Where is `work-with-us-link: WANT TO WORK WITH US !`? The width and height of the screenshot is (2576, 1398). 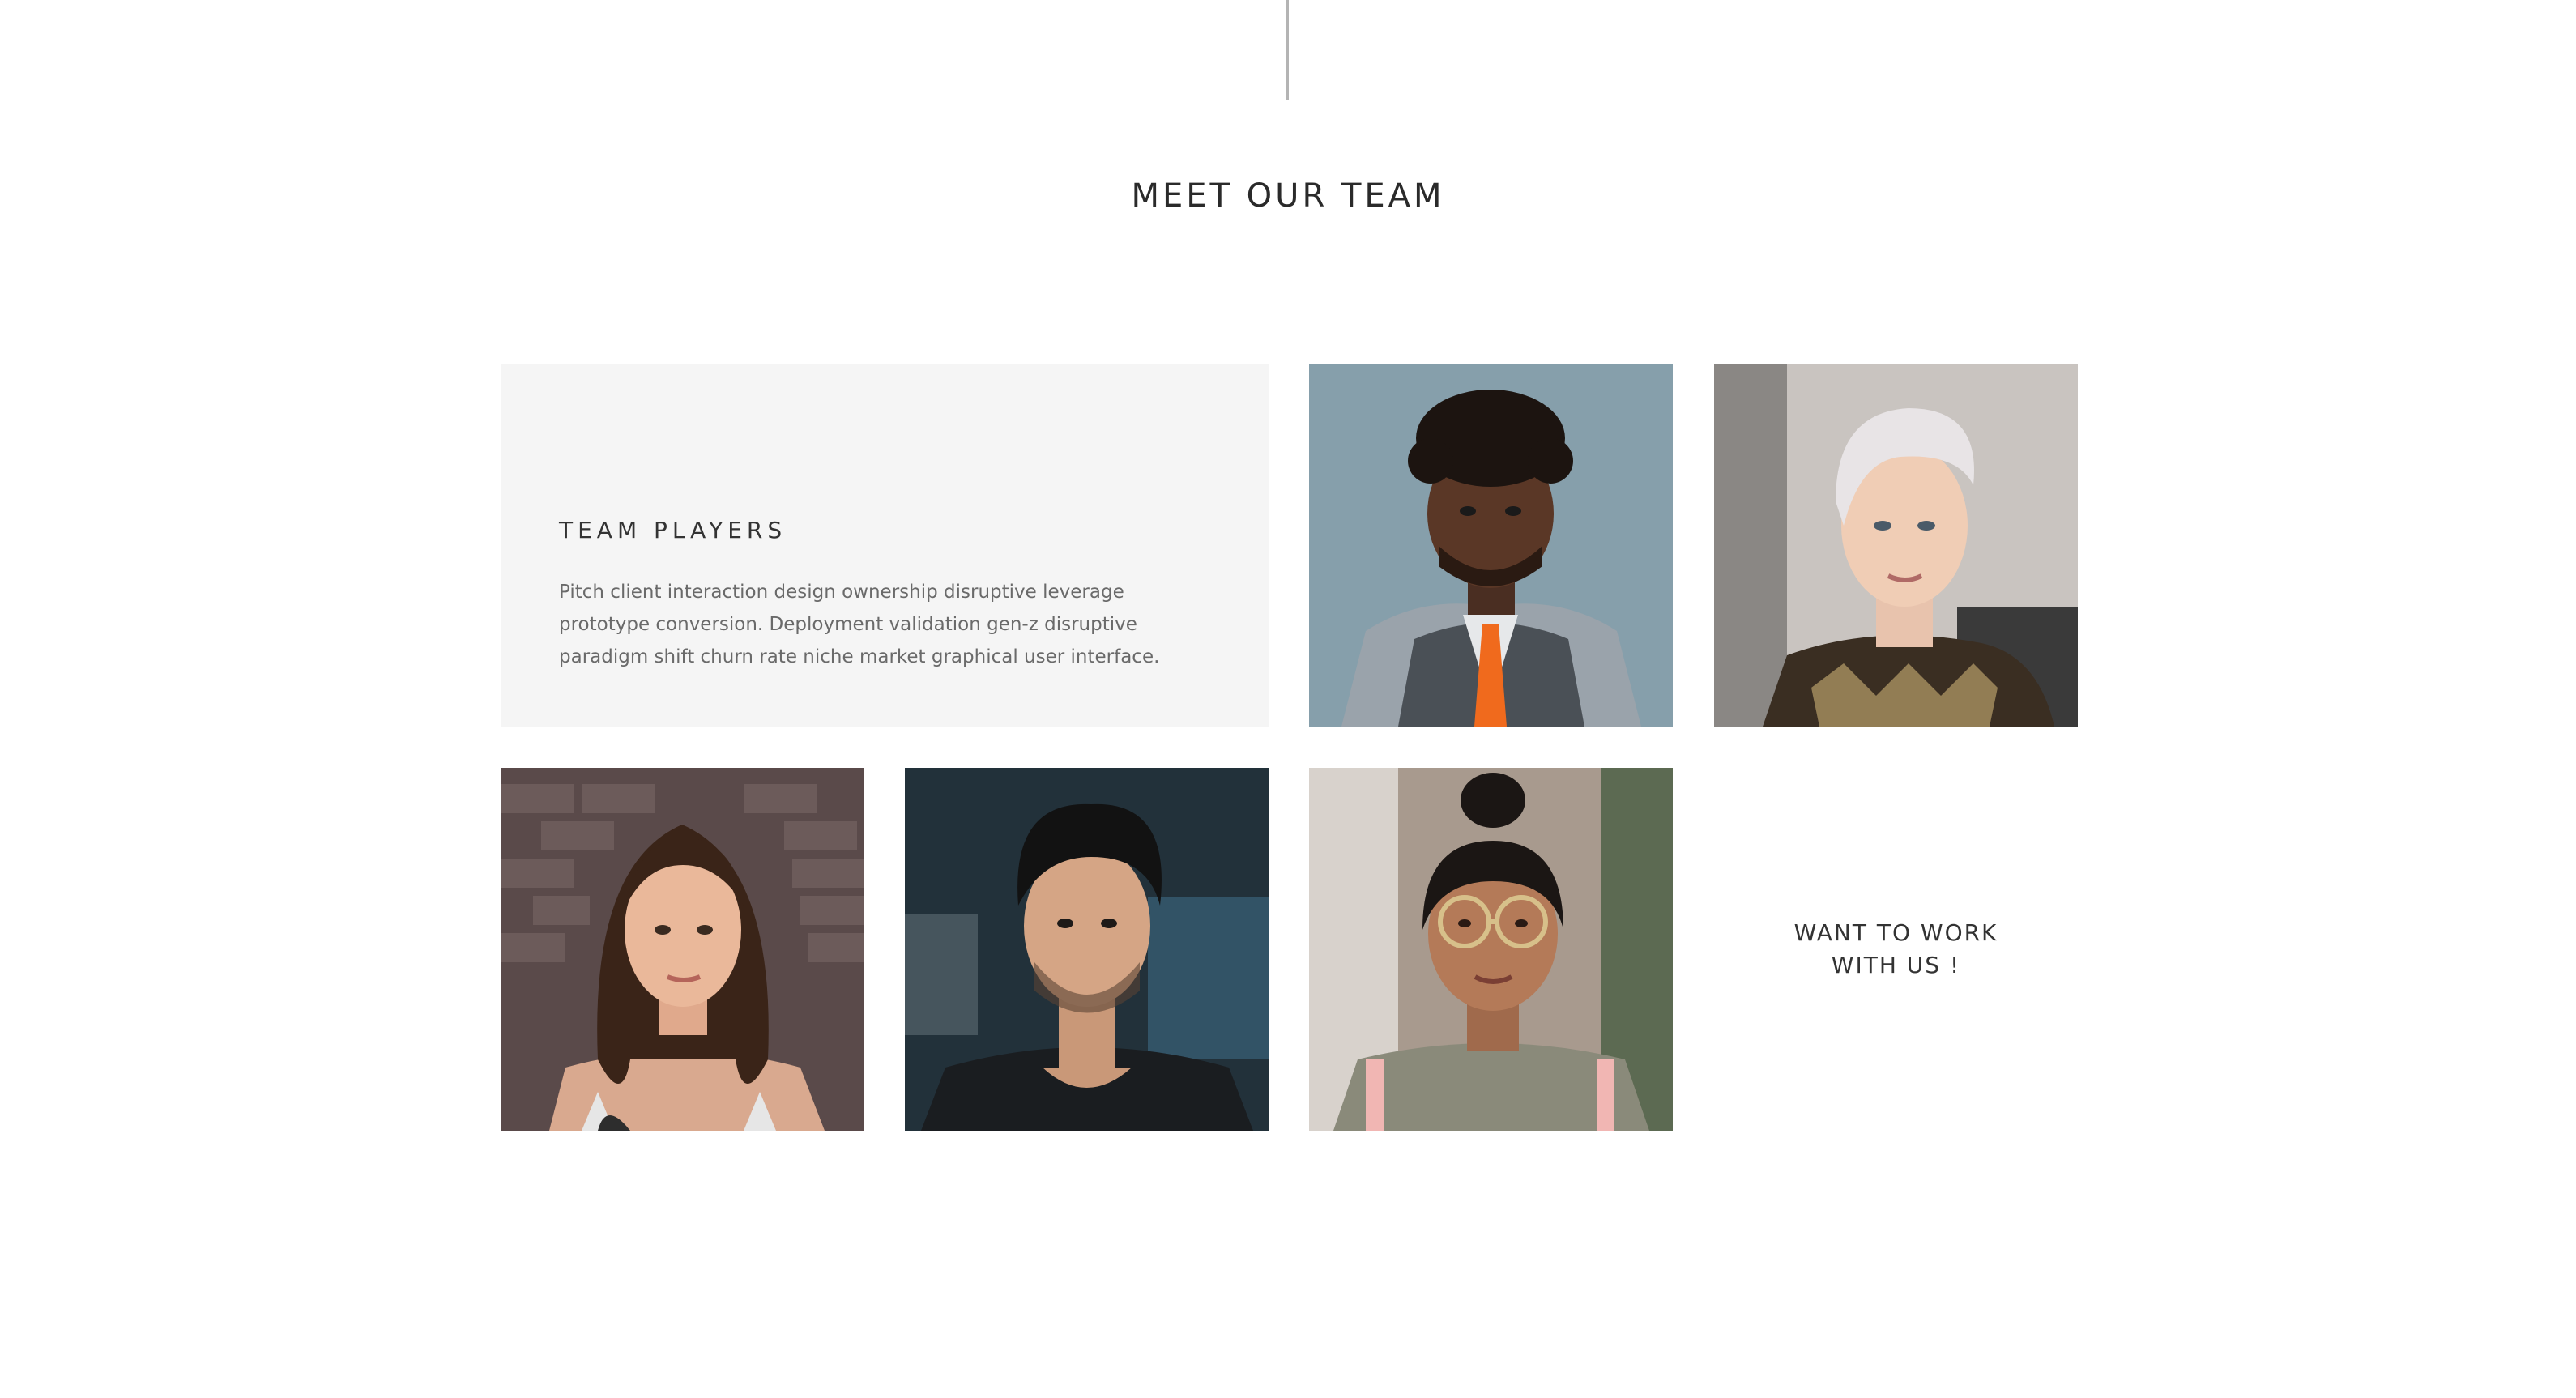 work-with-us-link: WANT TO WORK WITH US ! is located at coordinates (1896, 949).